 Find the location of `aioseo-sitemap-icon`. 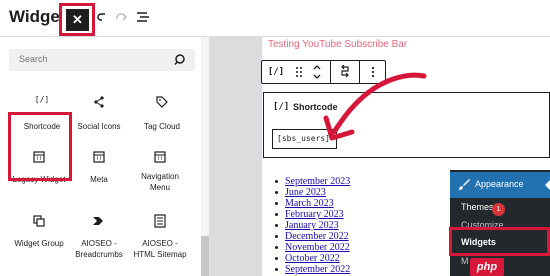

aioseo-sitemap-icon is located at coordinates (160, 221).